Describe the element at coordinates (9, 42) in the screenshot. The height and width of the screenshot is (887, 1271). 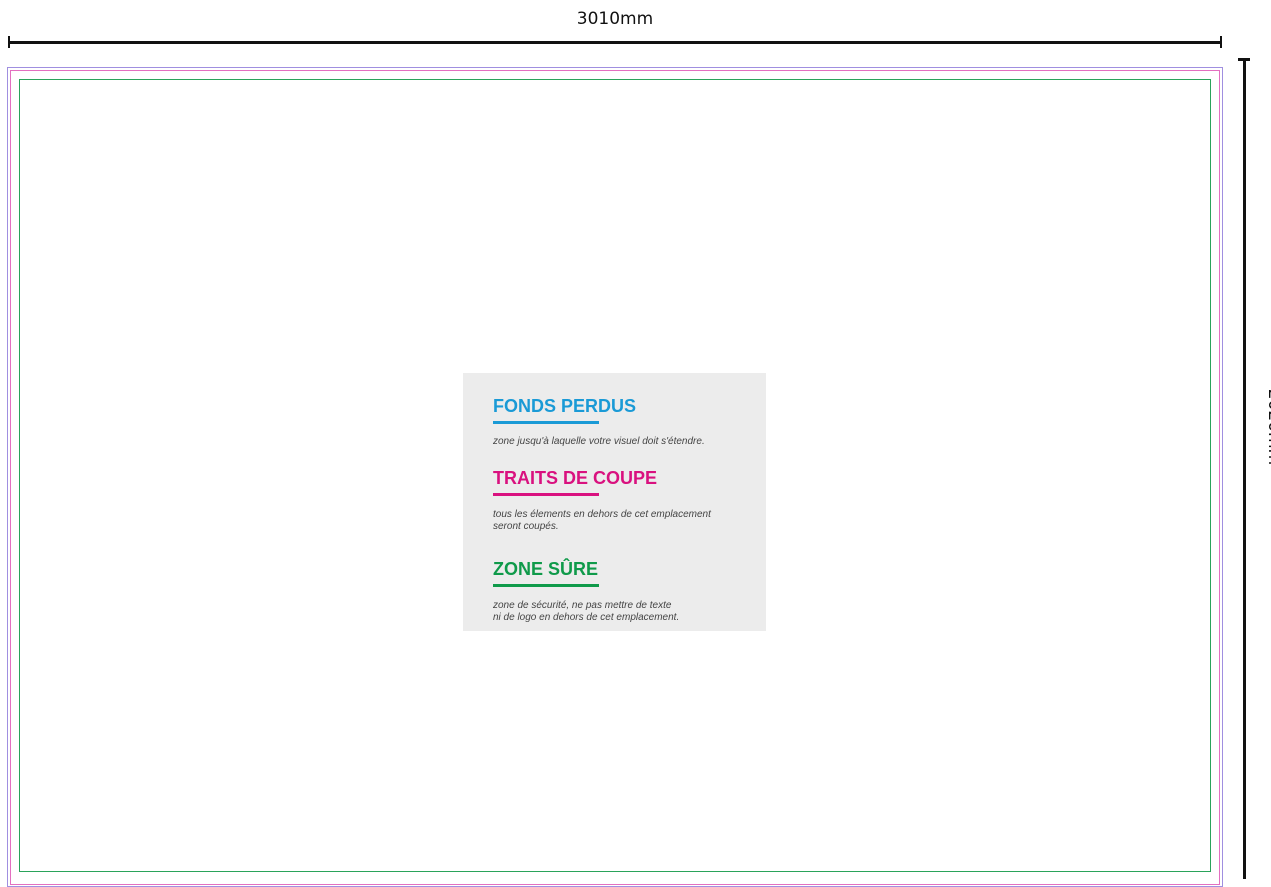
I see `width-dimension-tick-left` at that location.